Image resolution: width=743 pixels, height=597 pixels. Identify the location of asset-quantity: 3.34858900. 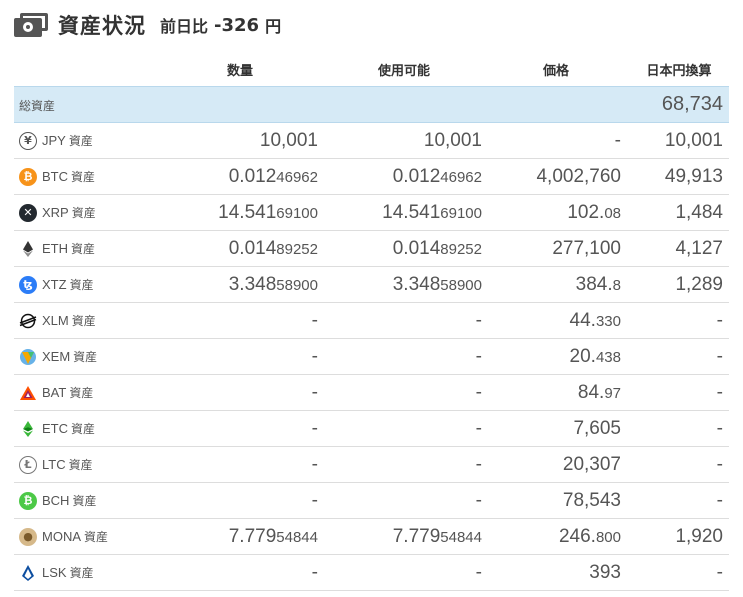
(236, 284).